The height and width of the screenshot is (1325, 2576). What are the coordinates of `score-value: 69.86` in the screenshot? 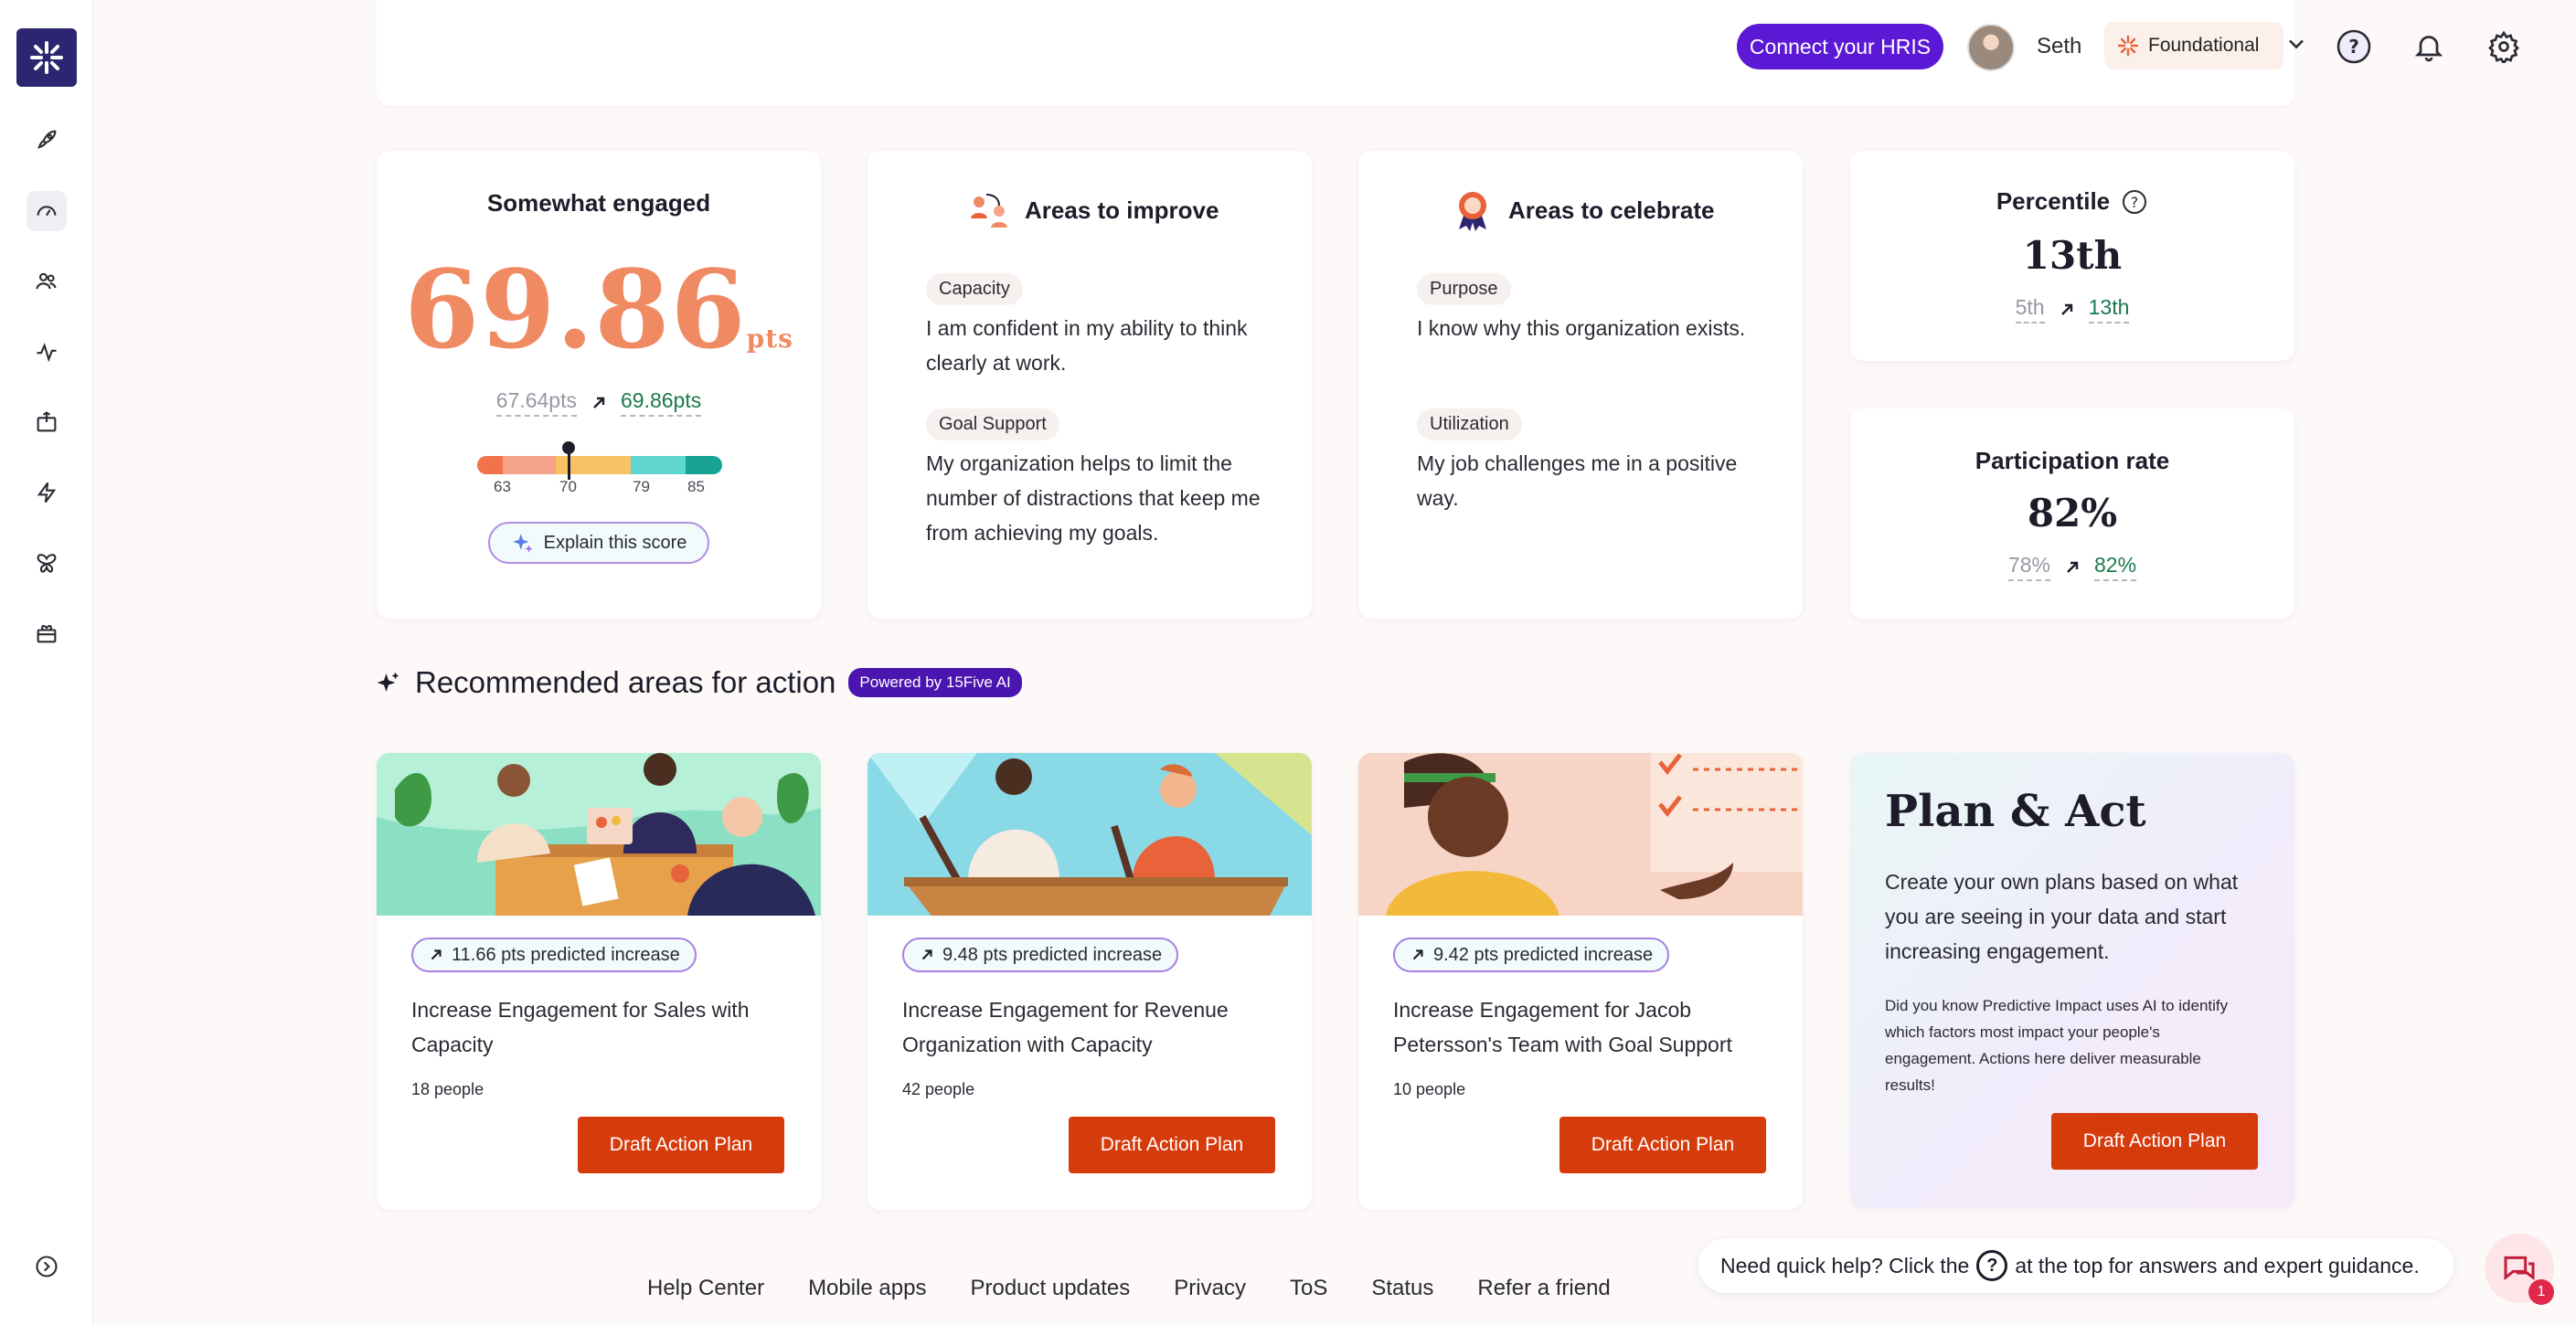 It's located at (575, 309).